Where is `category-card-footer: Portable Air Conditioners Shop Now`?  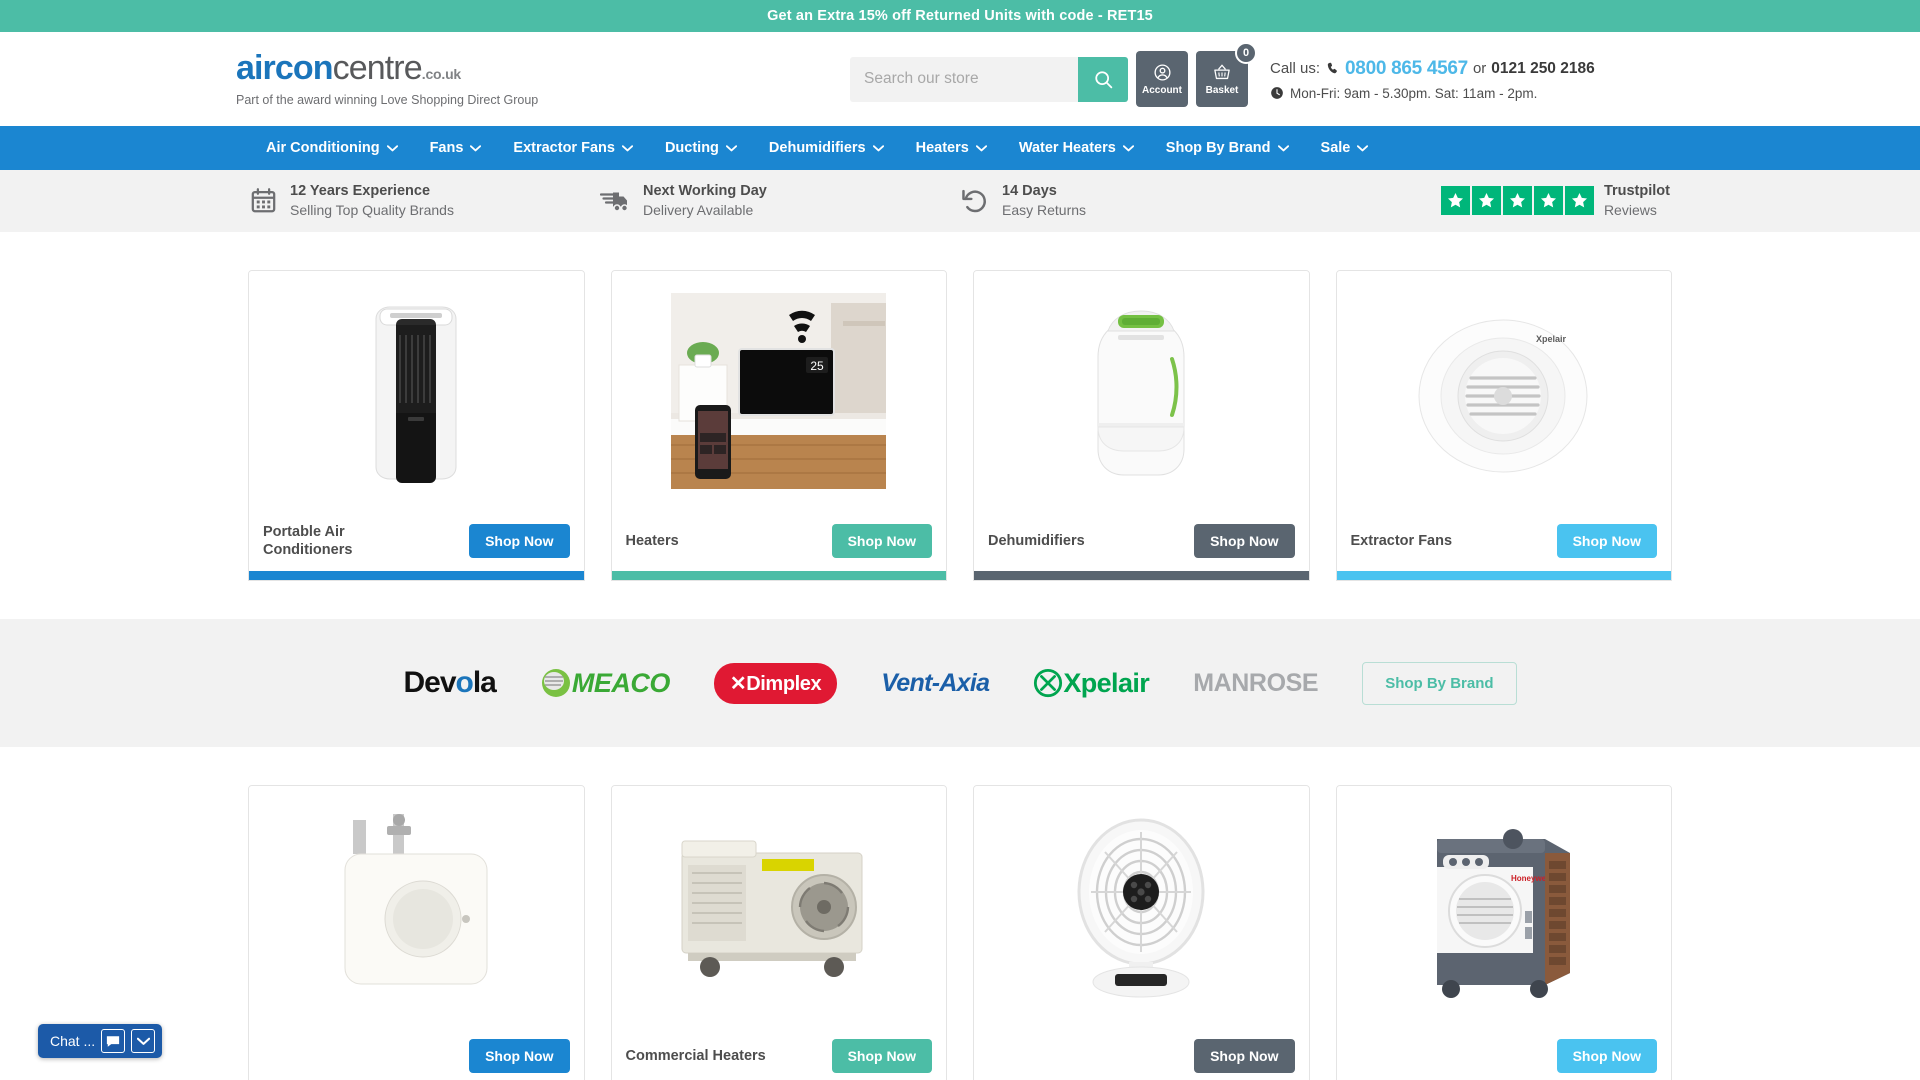 category-card-footer: Portable Air Conditioners Shop Now is located at coordinates (416, 541).